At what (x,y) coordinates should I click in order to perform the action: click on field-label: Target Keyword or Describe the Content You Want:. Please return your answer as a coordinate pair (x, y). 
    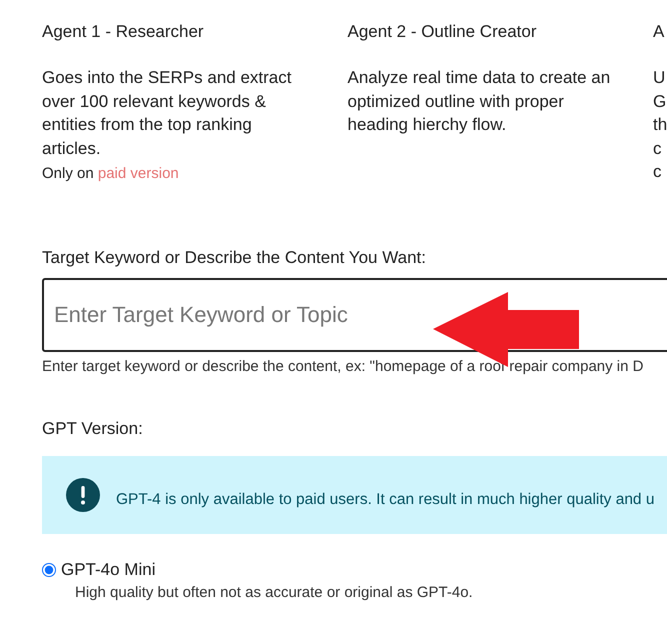
    Looking at the image, I should click on (234, 257).